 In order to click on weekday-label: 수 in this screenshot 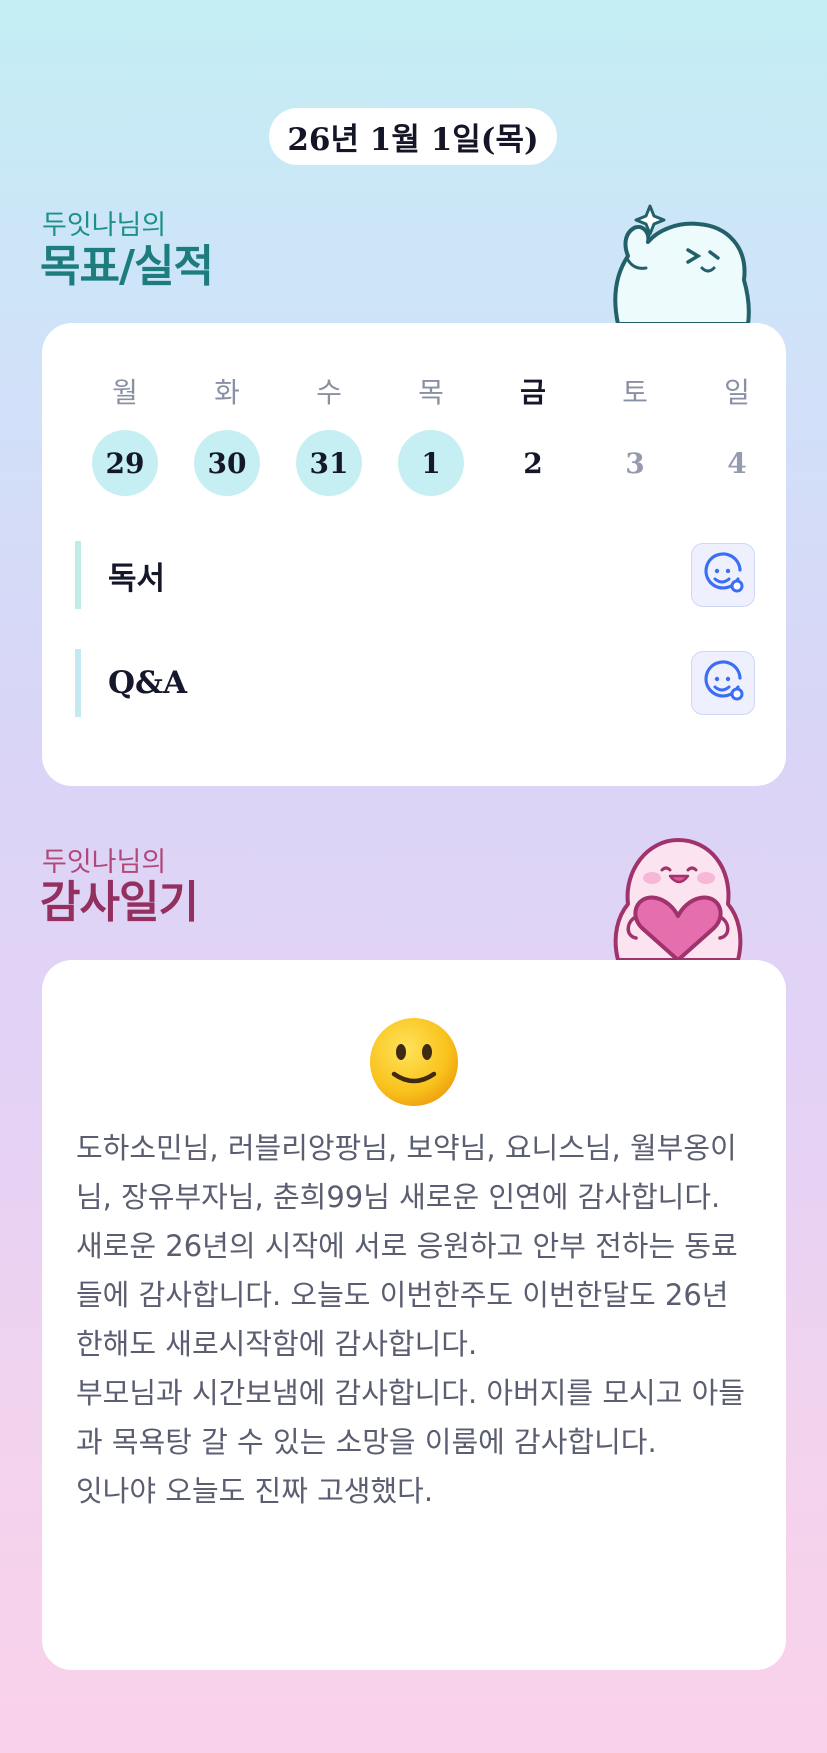, I will do `click(329, 392)`.